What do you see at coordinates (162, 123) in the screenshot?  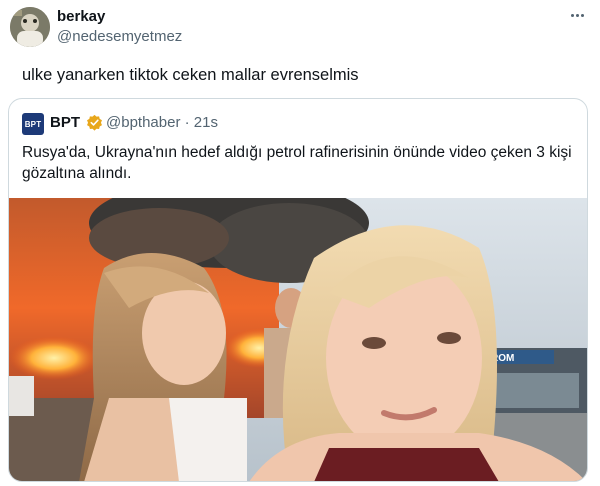 I see `quoted-handle-time: @bpthaber · 21s` at bounding box center [162, 123].